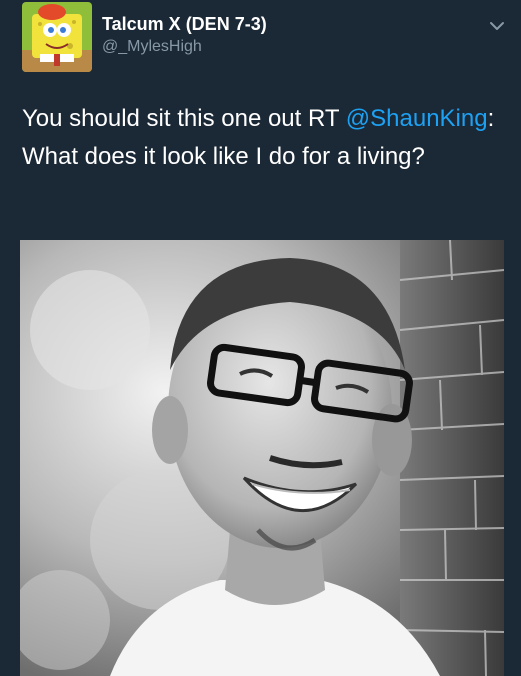 The height and width of the screenshot is (676, 521). Describe the element at coordinates (184, 118) in the screenshot. I see `tweet-text-intro: You should sit this one out RT` at that location.